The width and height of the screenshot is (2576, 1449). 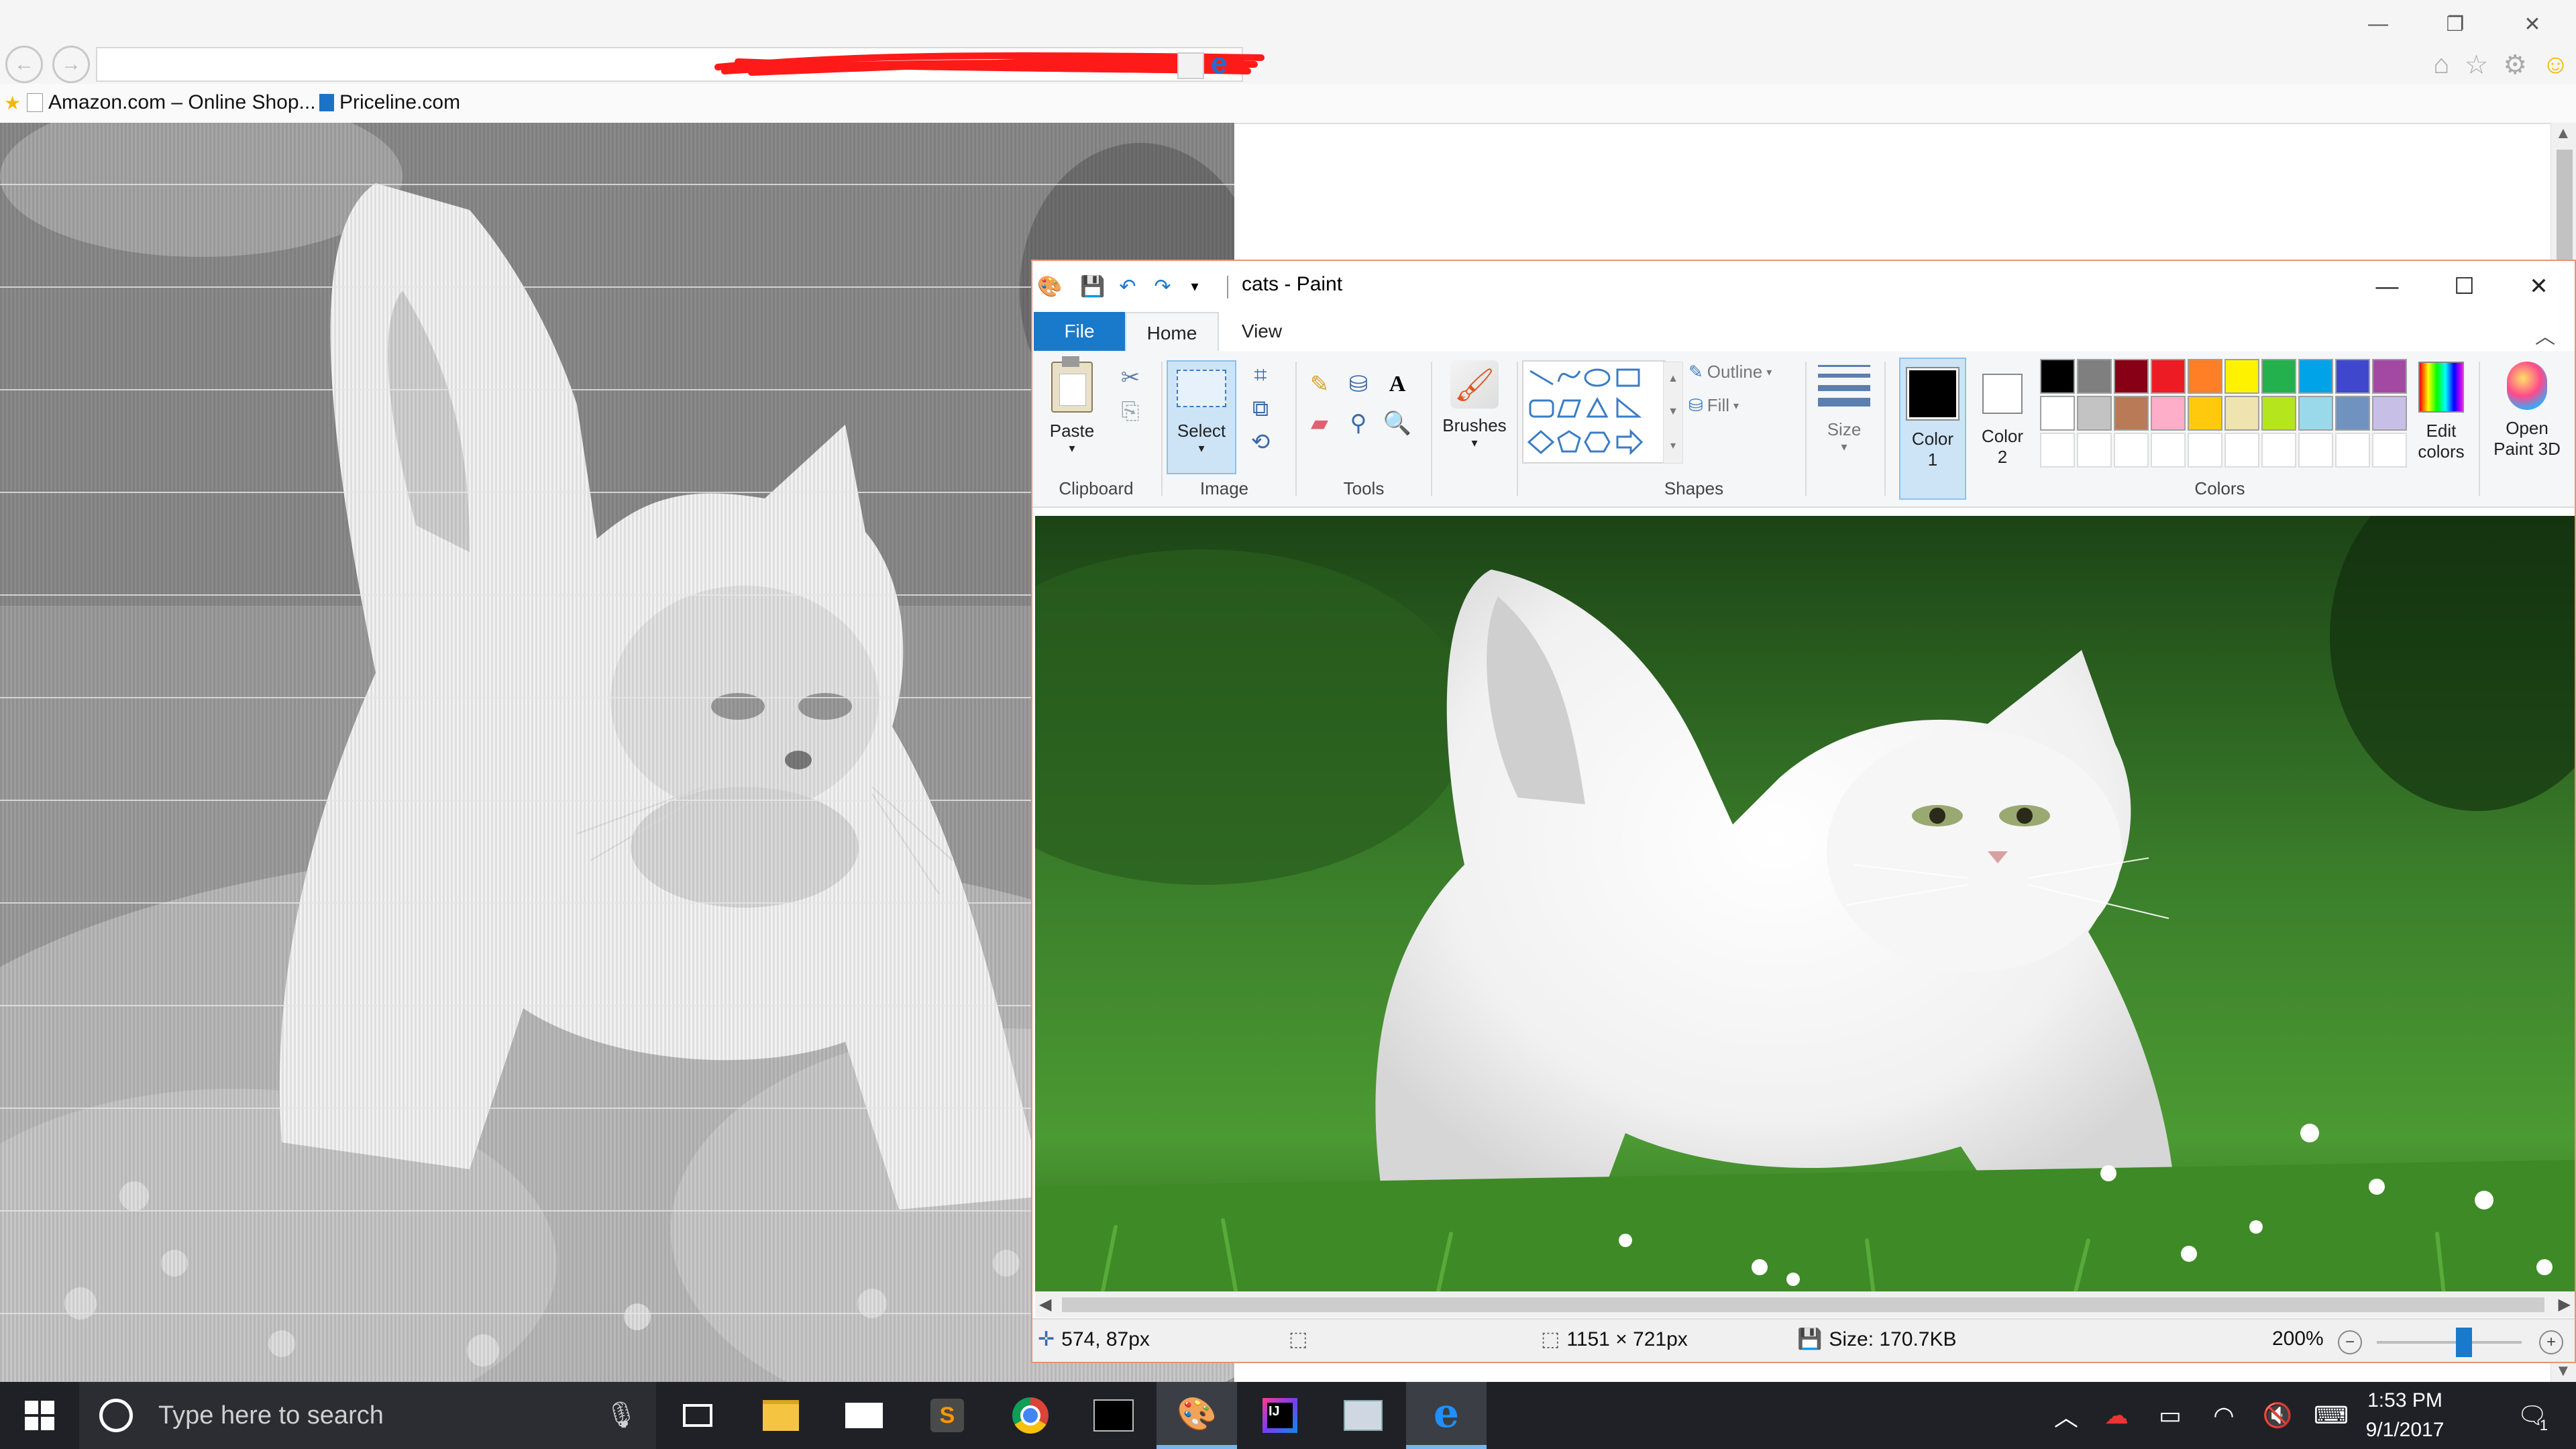 I want to click on customize-quick-access-icon: ▾, so click(x=1194, y=286).